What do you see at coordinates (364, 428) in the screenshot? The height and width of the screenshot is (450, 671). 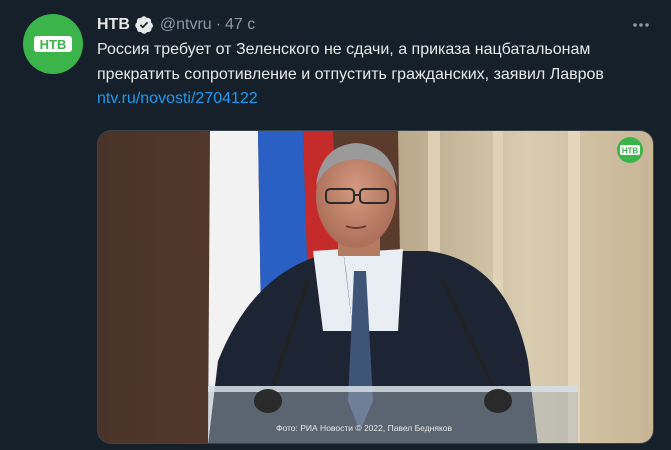 I see `photo-credit: Фото: РИА Новости © 2022, Павел Бедняков` at bounding box center [364, 428].